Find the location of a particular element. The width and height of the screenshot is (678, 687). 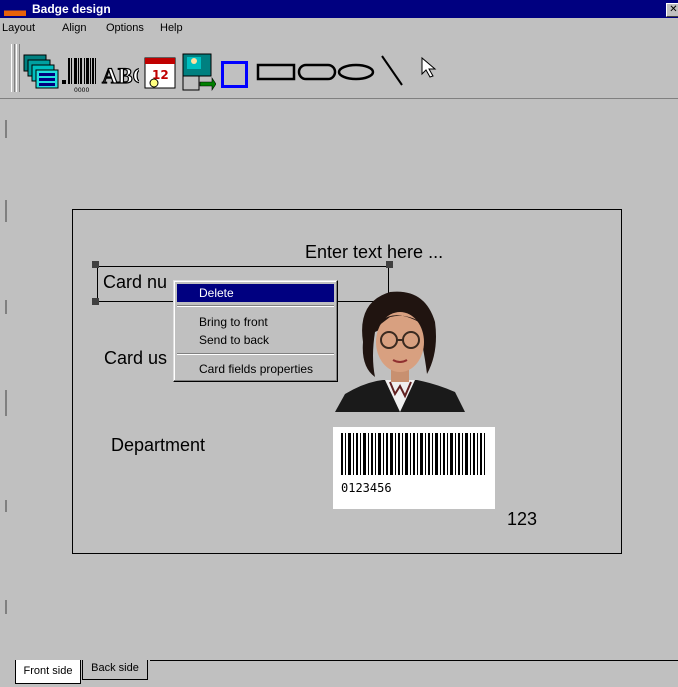

barcode-icon: 0000 is located at coordinates (80, 73).